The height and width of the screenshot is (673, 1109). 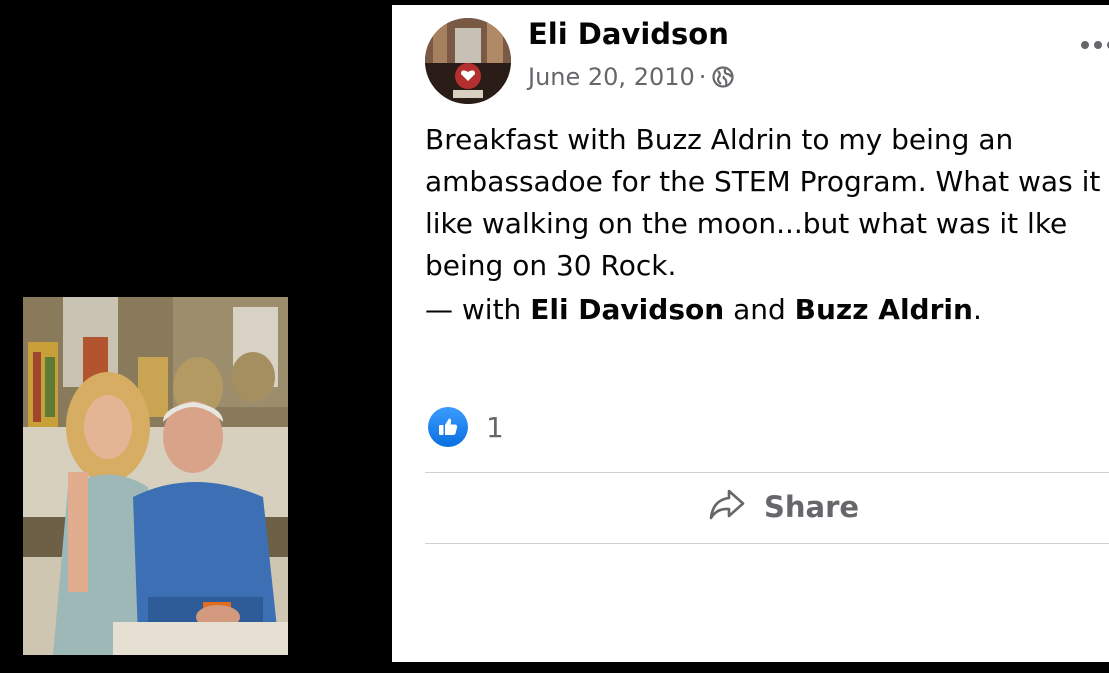 What do you see at coordinates (1095, 45) in the screenshot?
I see `more-options-icon` at bounding box center [1095, 45].